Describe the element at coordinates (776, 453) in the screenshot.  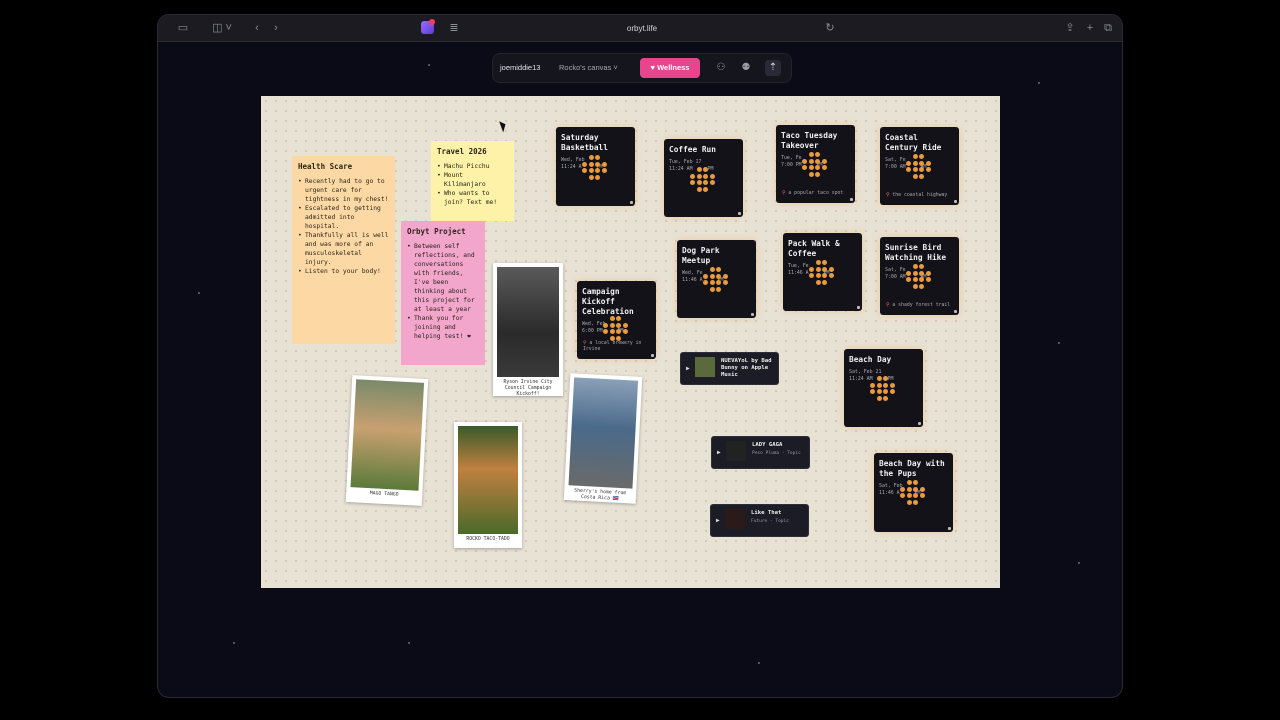
I see `track-artist: Peso Pluma - Topic` at that location.